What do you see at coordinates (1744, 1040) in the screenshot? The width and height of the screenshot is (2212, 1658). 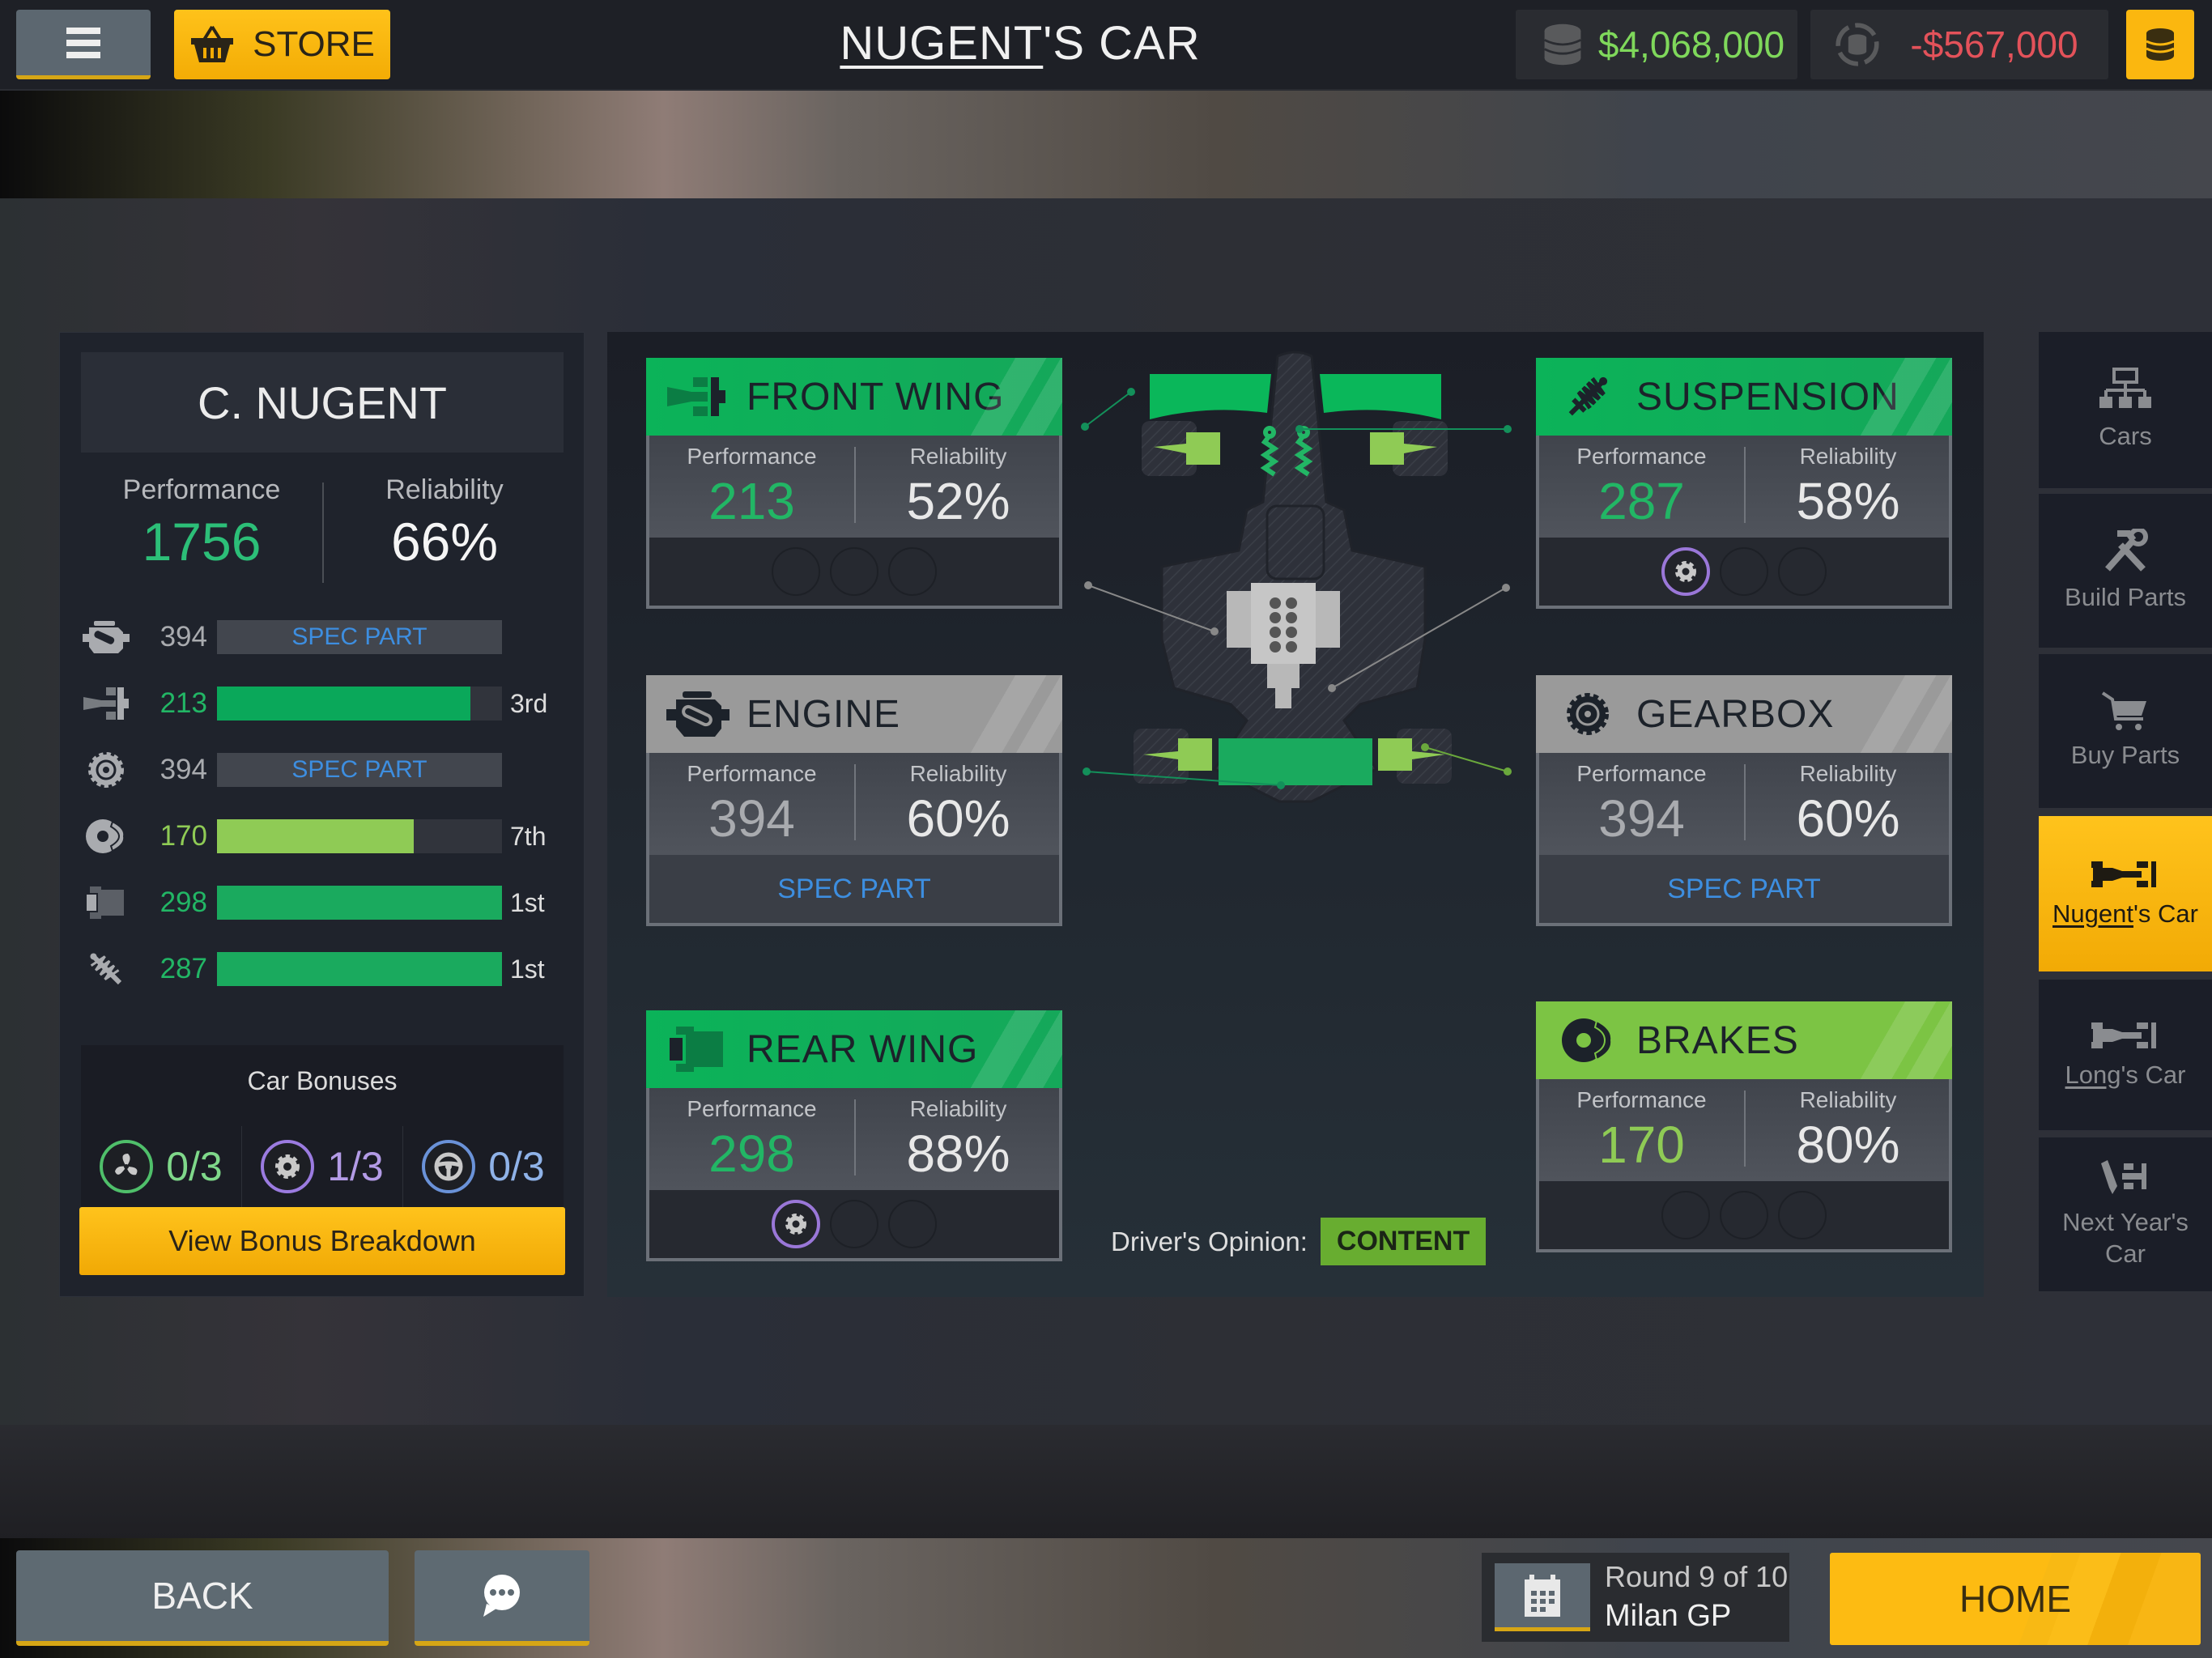 I see `card-header: BRAKES` at bounding box center [1744, 1040].